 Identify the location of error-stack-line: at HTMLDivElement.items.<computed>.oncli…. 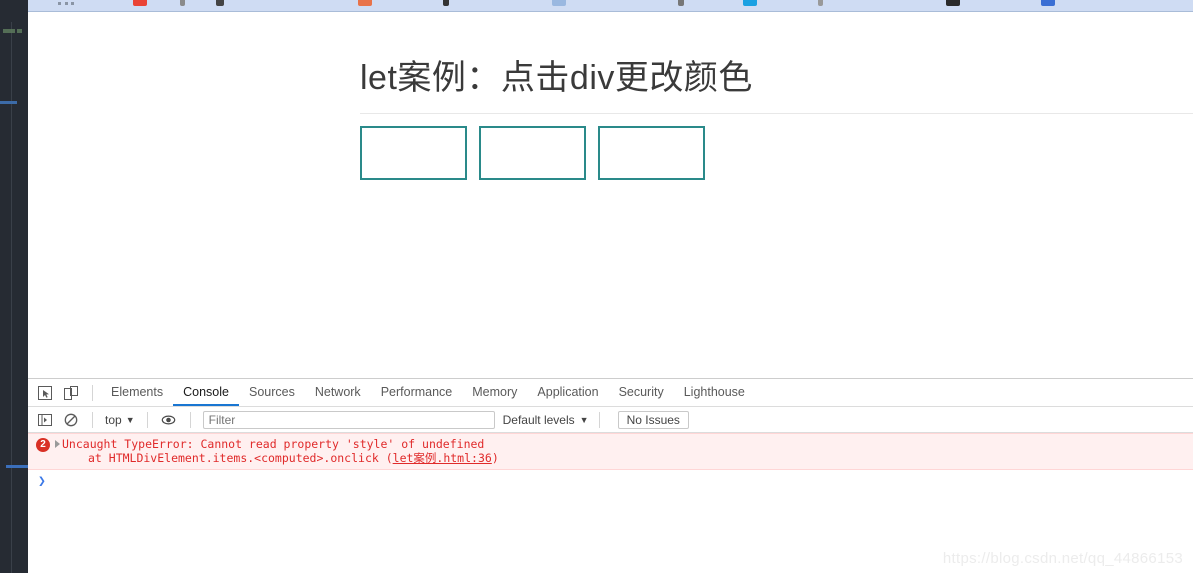
(627, 458).